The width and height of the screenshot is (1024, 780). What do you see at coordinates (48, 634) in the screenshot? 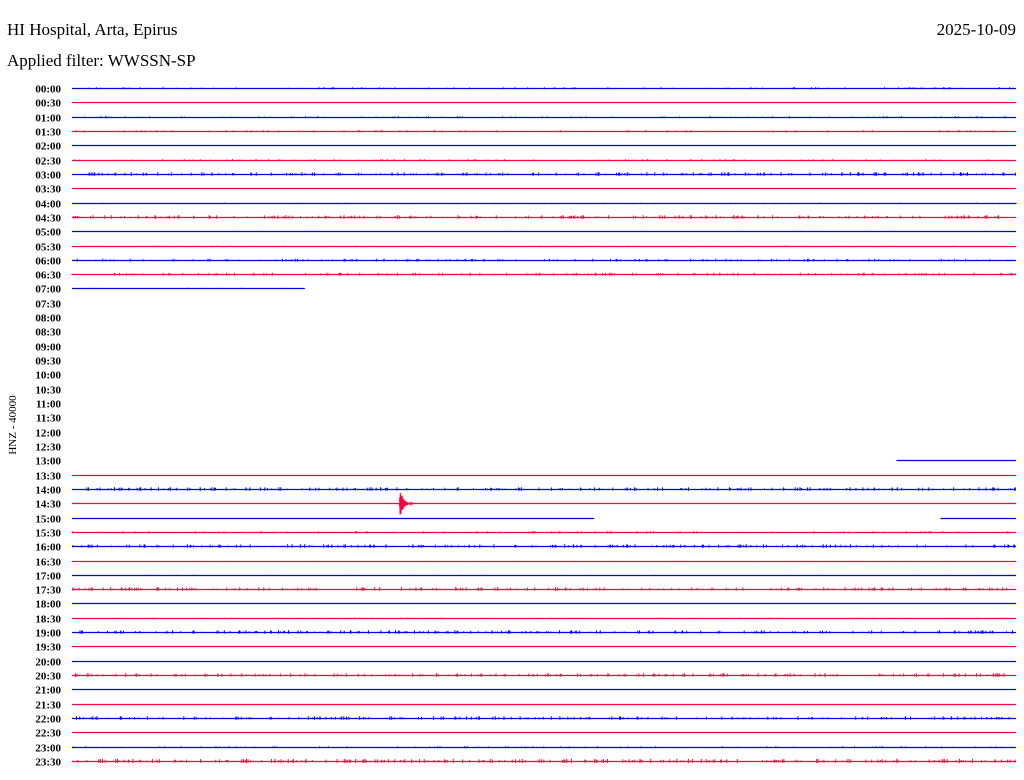
I see `row-time-label: 19:00` at bounding box center [48, 634].